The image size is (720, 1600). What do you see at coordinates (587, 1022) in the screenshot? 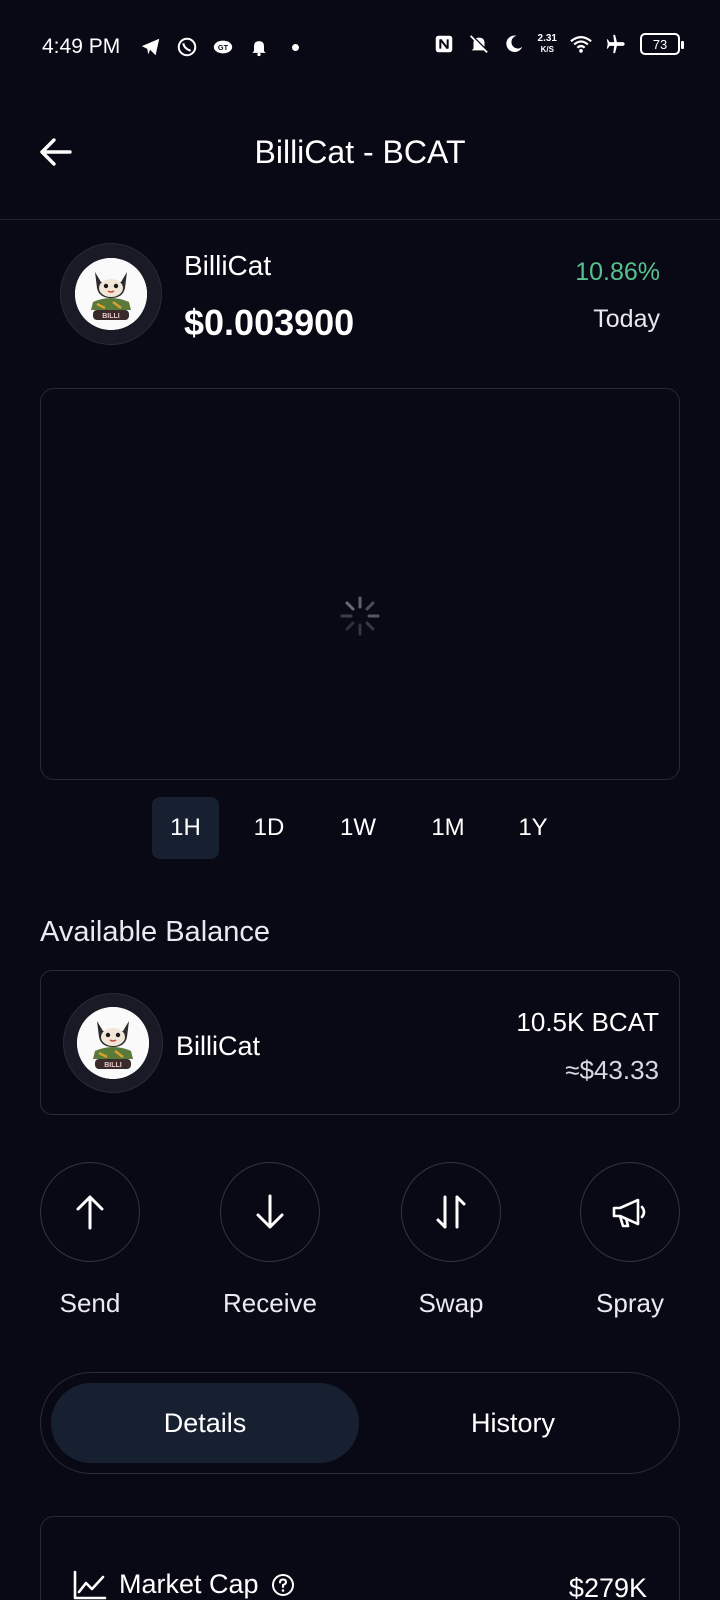
I see `balance-amount: 10.5K BCAT` at bounding box center [587, 1022].